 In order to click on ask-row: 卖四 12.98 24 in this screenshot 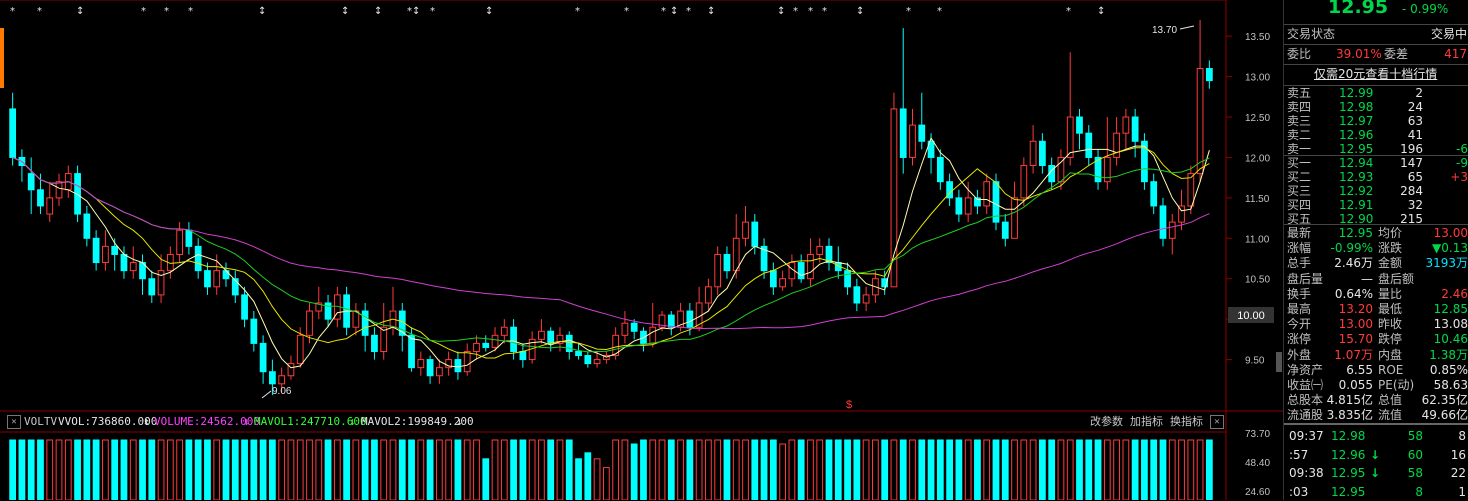, I will do `click(1376, 107)`.